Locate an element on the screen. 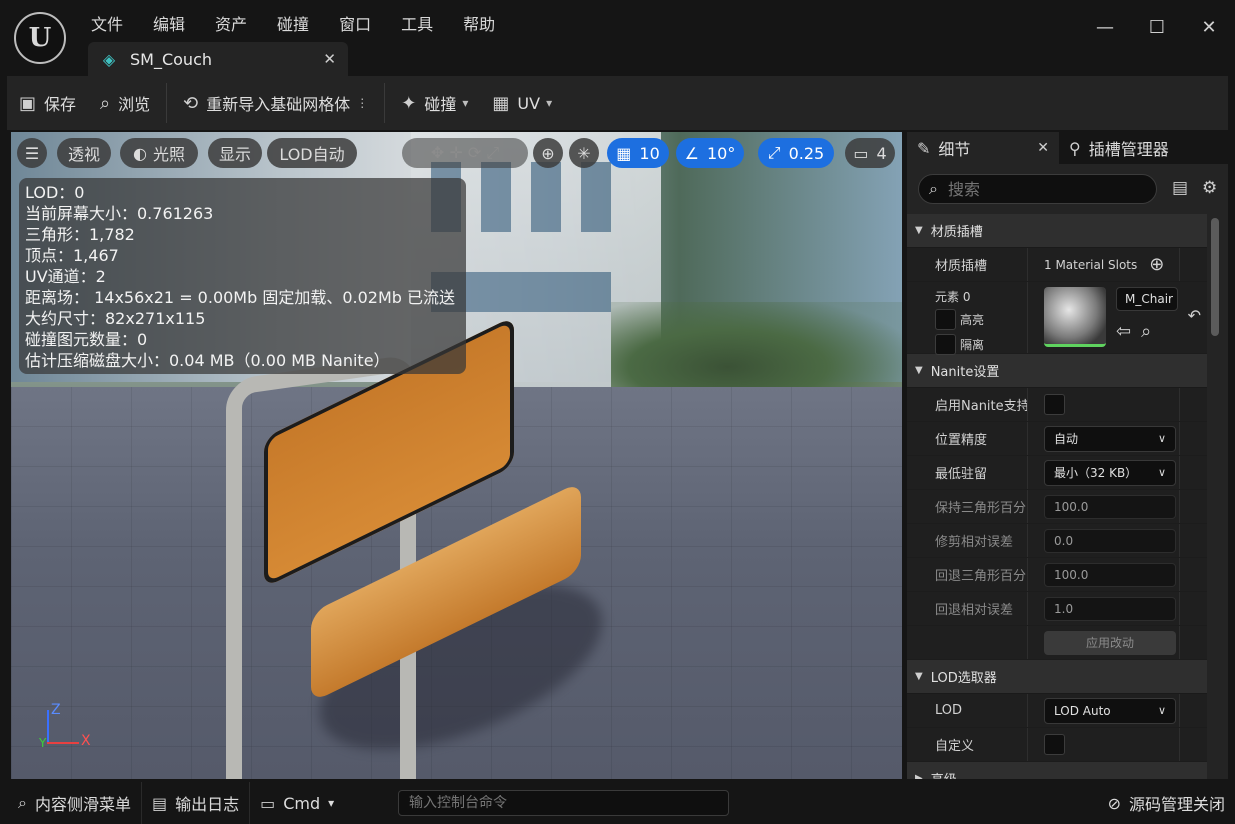 The width and height of the screenshot is (1235, 824). menu-tools: 工具 is located at coordinates (417, 23).